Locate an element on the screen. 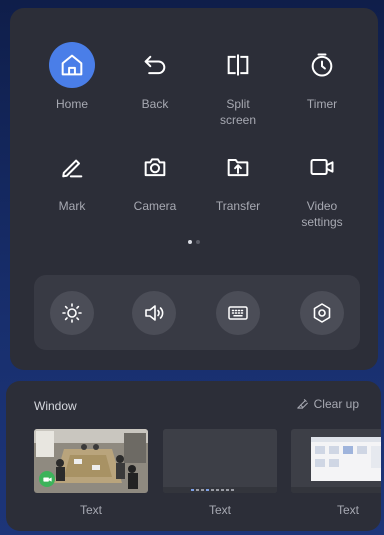  desktop-thumbnail is located at coordinates (220, 461).